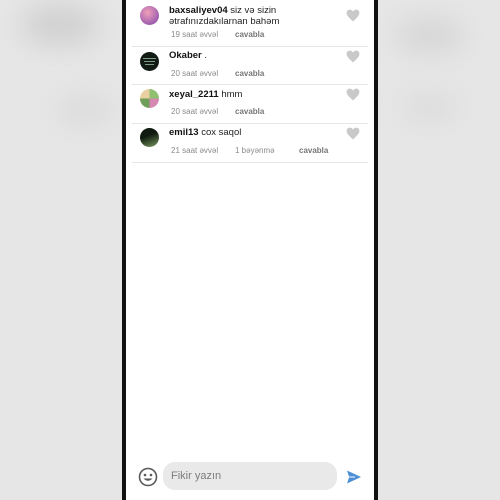  Describe the element at coordinates (232, 94) in the screenshot. I see `comment-body: hmm` at that location.